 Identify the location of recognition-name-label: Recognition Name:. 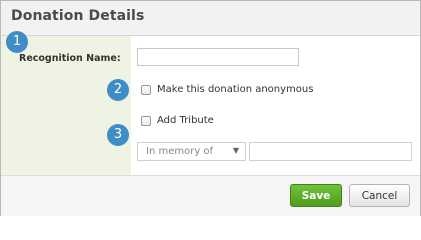
(70, 58).